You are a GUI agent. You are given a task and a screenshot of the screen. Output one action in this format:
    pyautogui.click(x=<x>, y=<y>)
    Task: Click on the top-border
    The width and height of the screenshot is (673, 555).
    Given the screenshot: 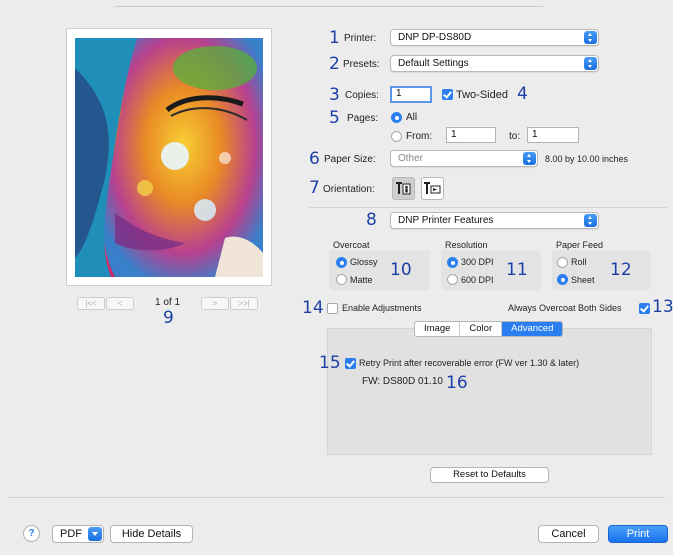 What is the action you would take?
    pyautogui.click(x=329, y=6)
    